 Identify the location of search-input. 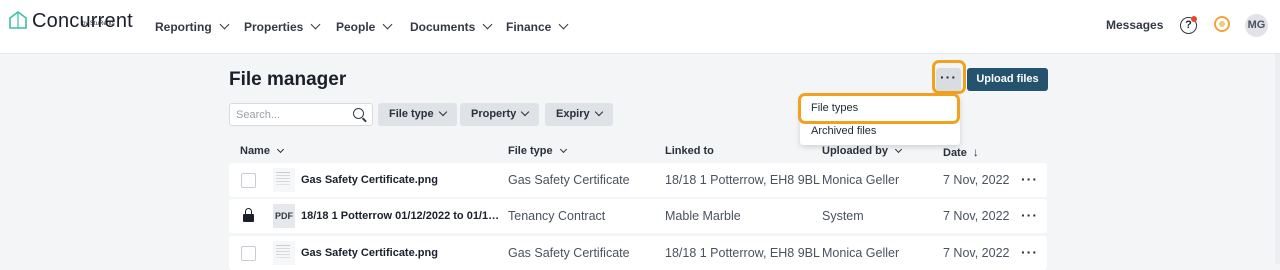
(288, 114).